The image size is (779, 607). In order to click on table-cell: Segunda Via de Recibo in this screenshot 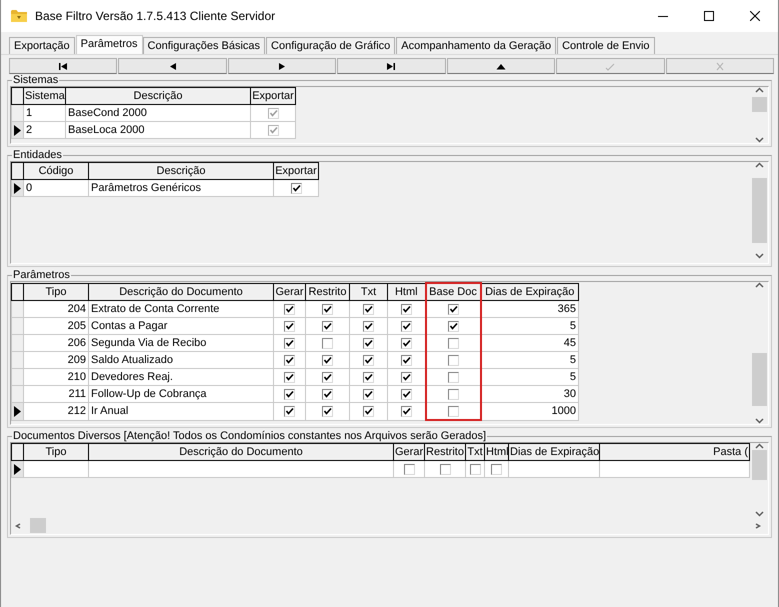, I will do `click(148, 343)`.